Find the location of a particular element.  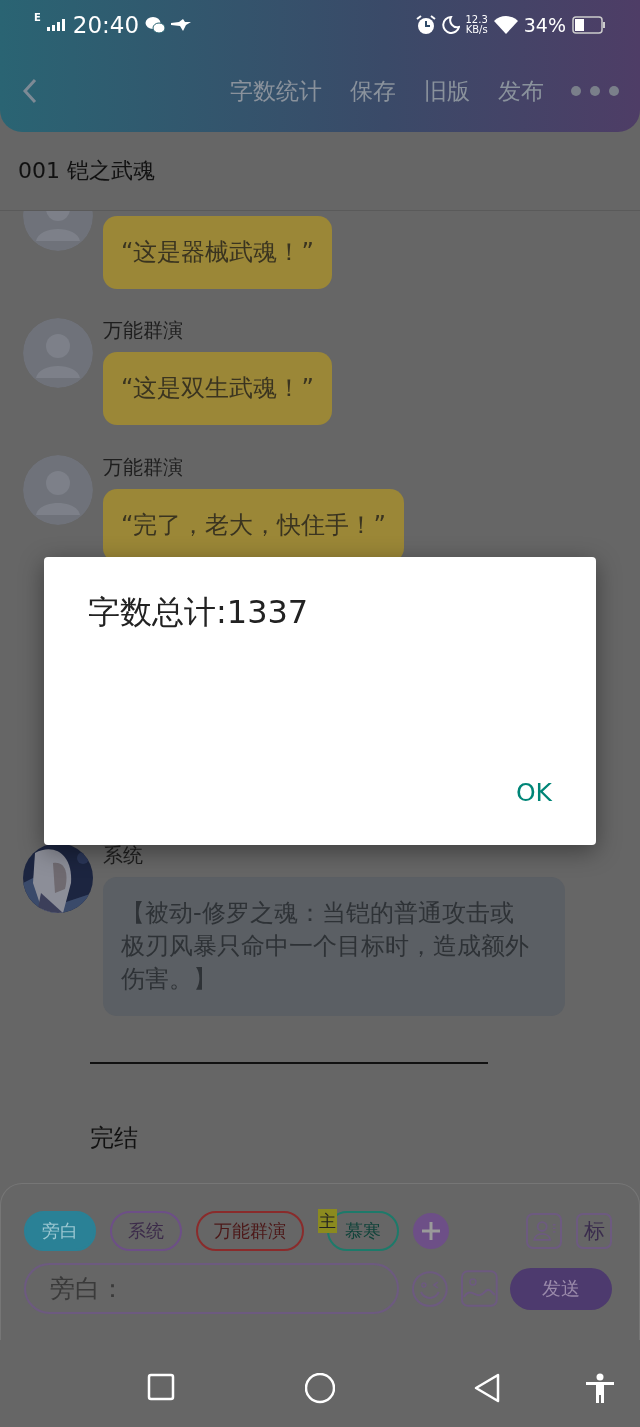

toolbar-action: 发布 is located at coordinates (521, 91).